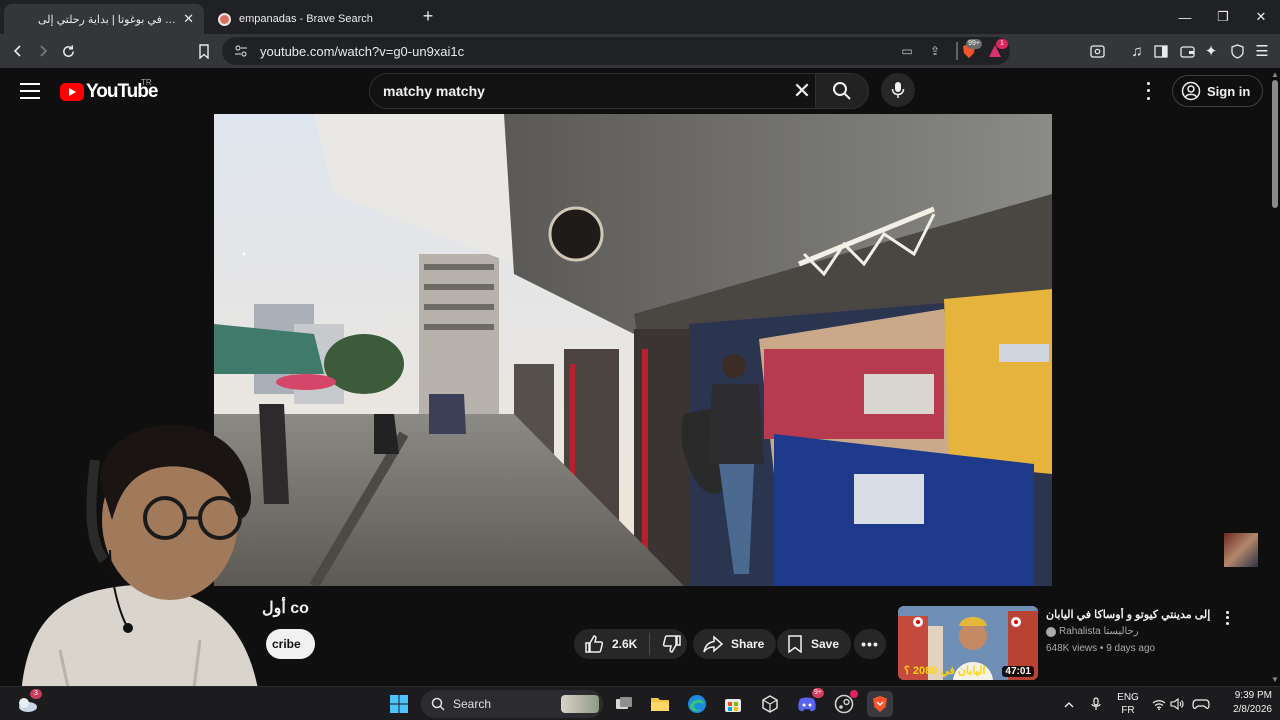 Image resolution: width=1280 pixels, height=720 pixels. What do you see at coordinates (997, 49) in the screenshot?
I see `brave-rewards-icon: 1` at bounding box center [997, 49].